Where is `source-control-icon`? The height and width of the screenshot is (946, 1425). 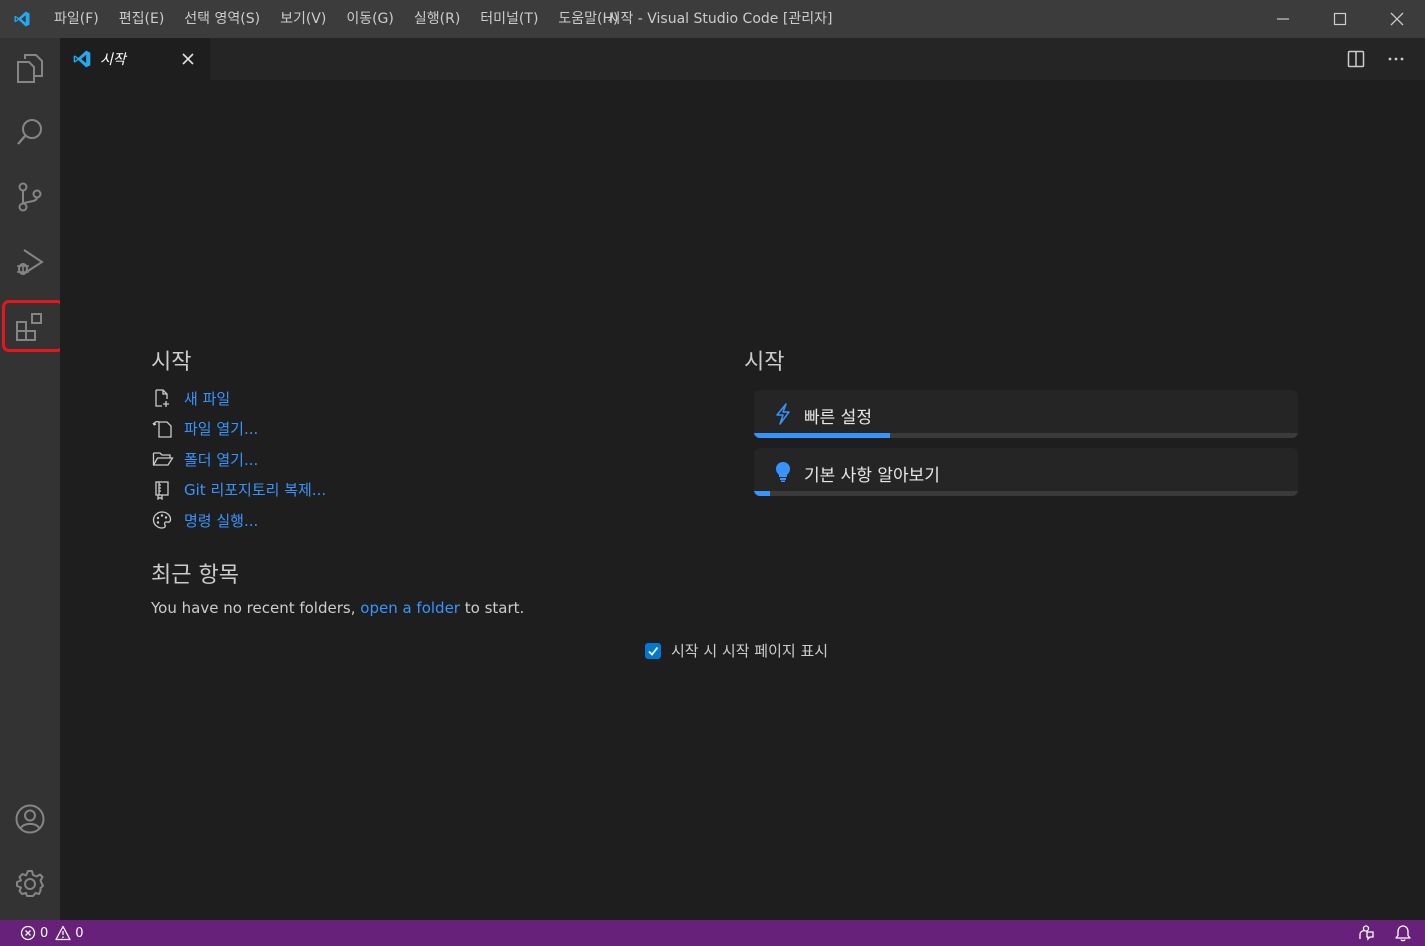 source-control-icon is located at coordinates (30, 197).